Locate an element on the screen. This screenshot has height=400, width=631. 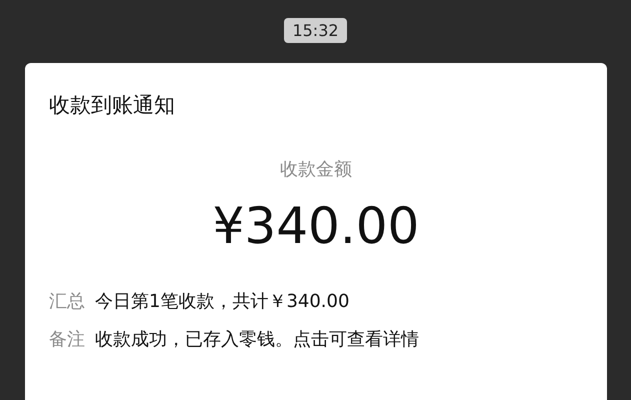
amount: ¥340.00 is located at coordinates (316, 226).